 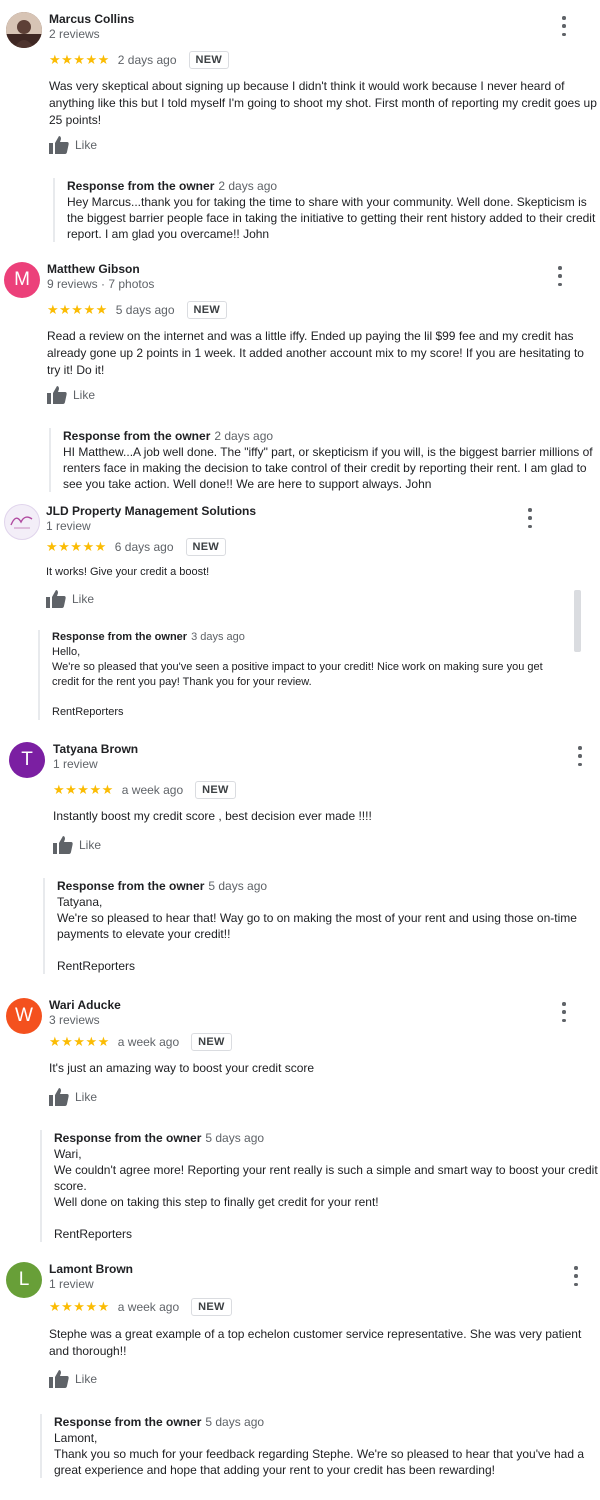 I want to click on rating-row: ★★★★★ 5 days ago NEW, so click(x=137, y=310).